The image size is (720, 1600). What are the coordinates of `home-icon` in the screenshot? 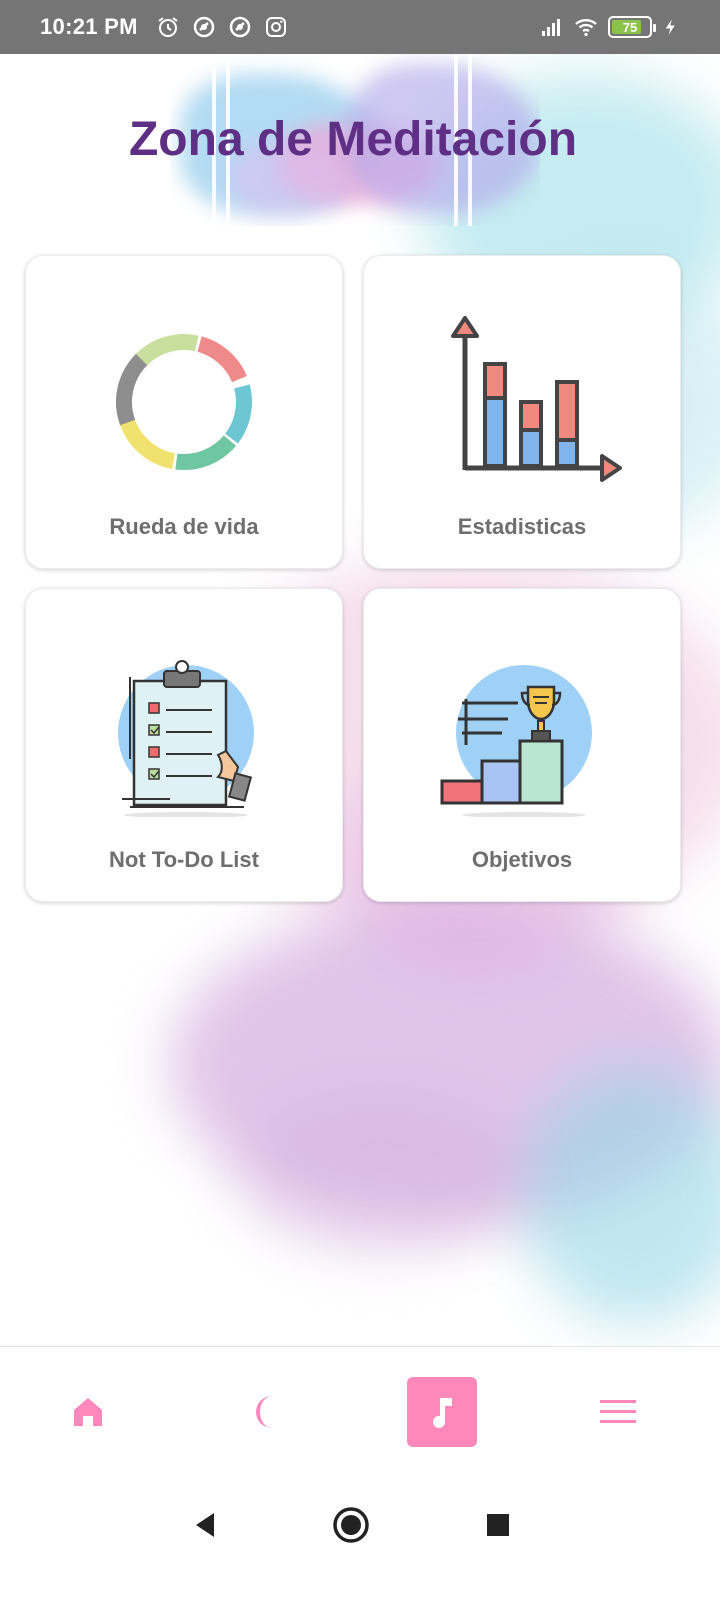 It's located at (88, 1412).